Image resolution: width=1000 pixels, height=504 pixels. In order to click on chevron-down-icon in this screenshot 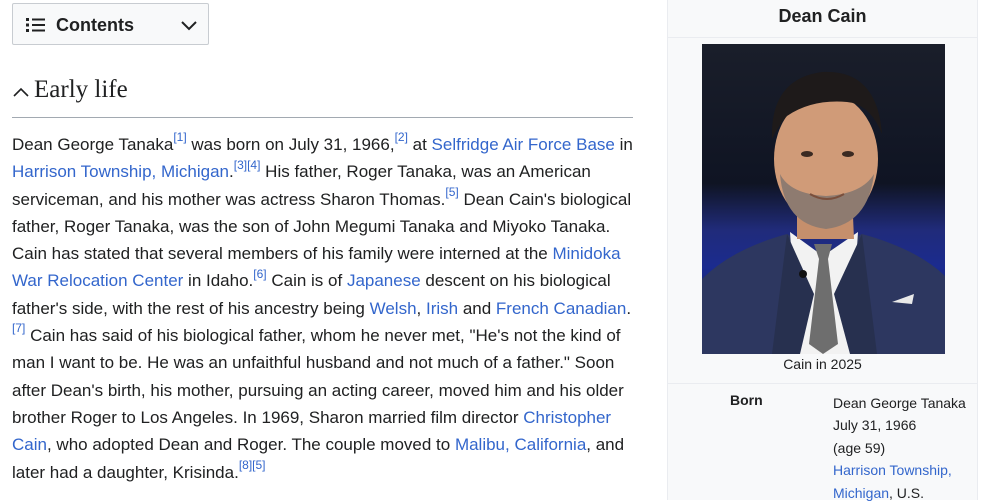, I will do `click(189, 25)`.